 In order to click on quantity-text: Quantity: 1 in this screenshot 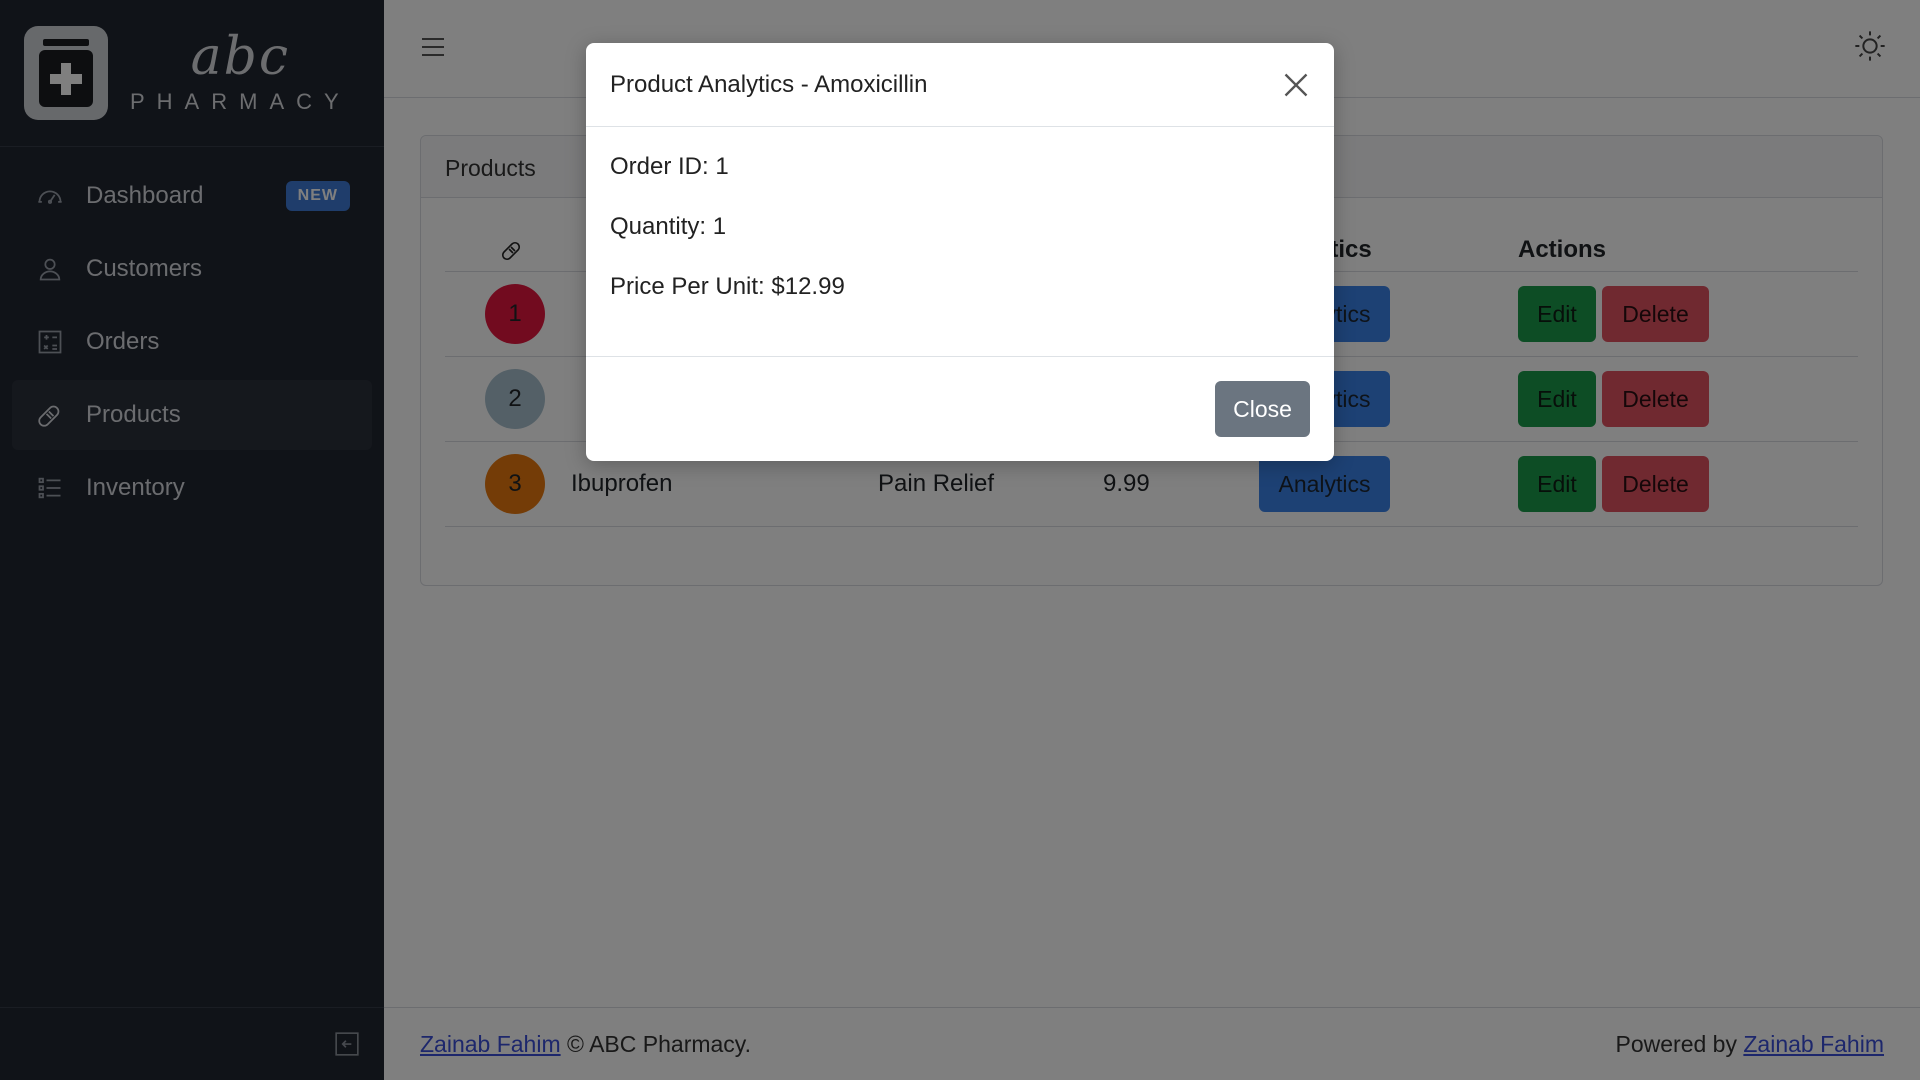, I will do `click(668, 226)`.